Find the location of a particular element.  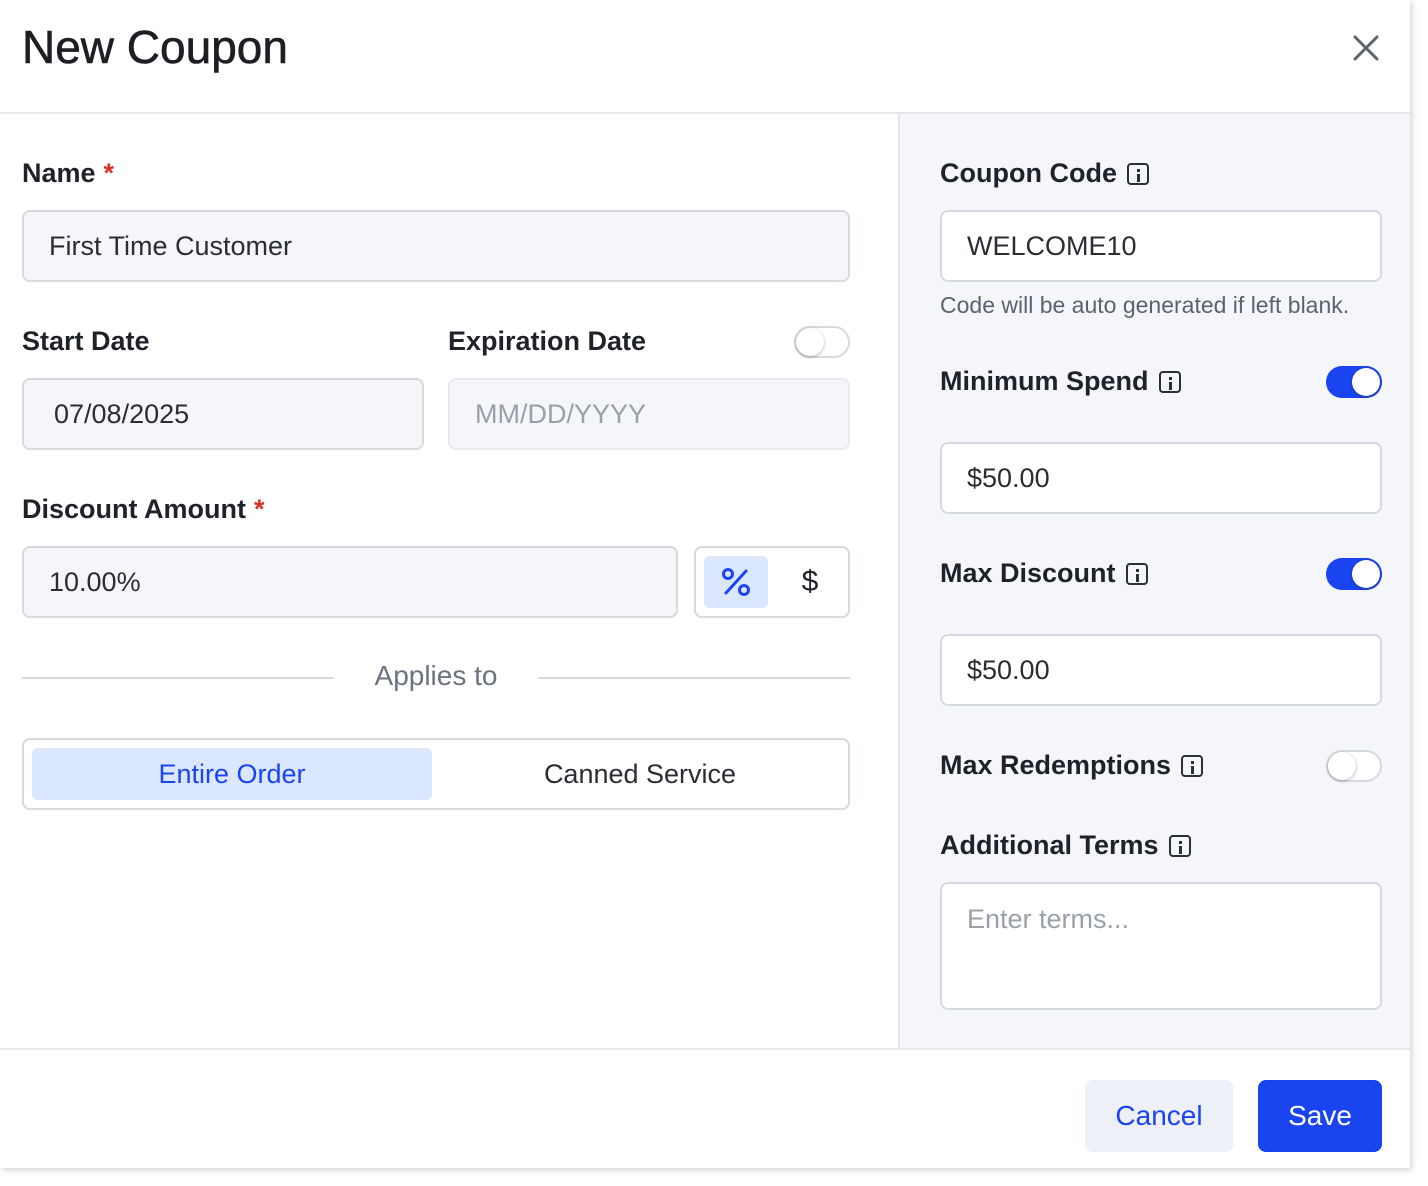

name-input: First Time Customer is located at coordinates (436, 246).